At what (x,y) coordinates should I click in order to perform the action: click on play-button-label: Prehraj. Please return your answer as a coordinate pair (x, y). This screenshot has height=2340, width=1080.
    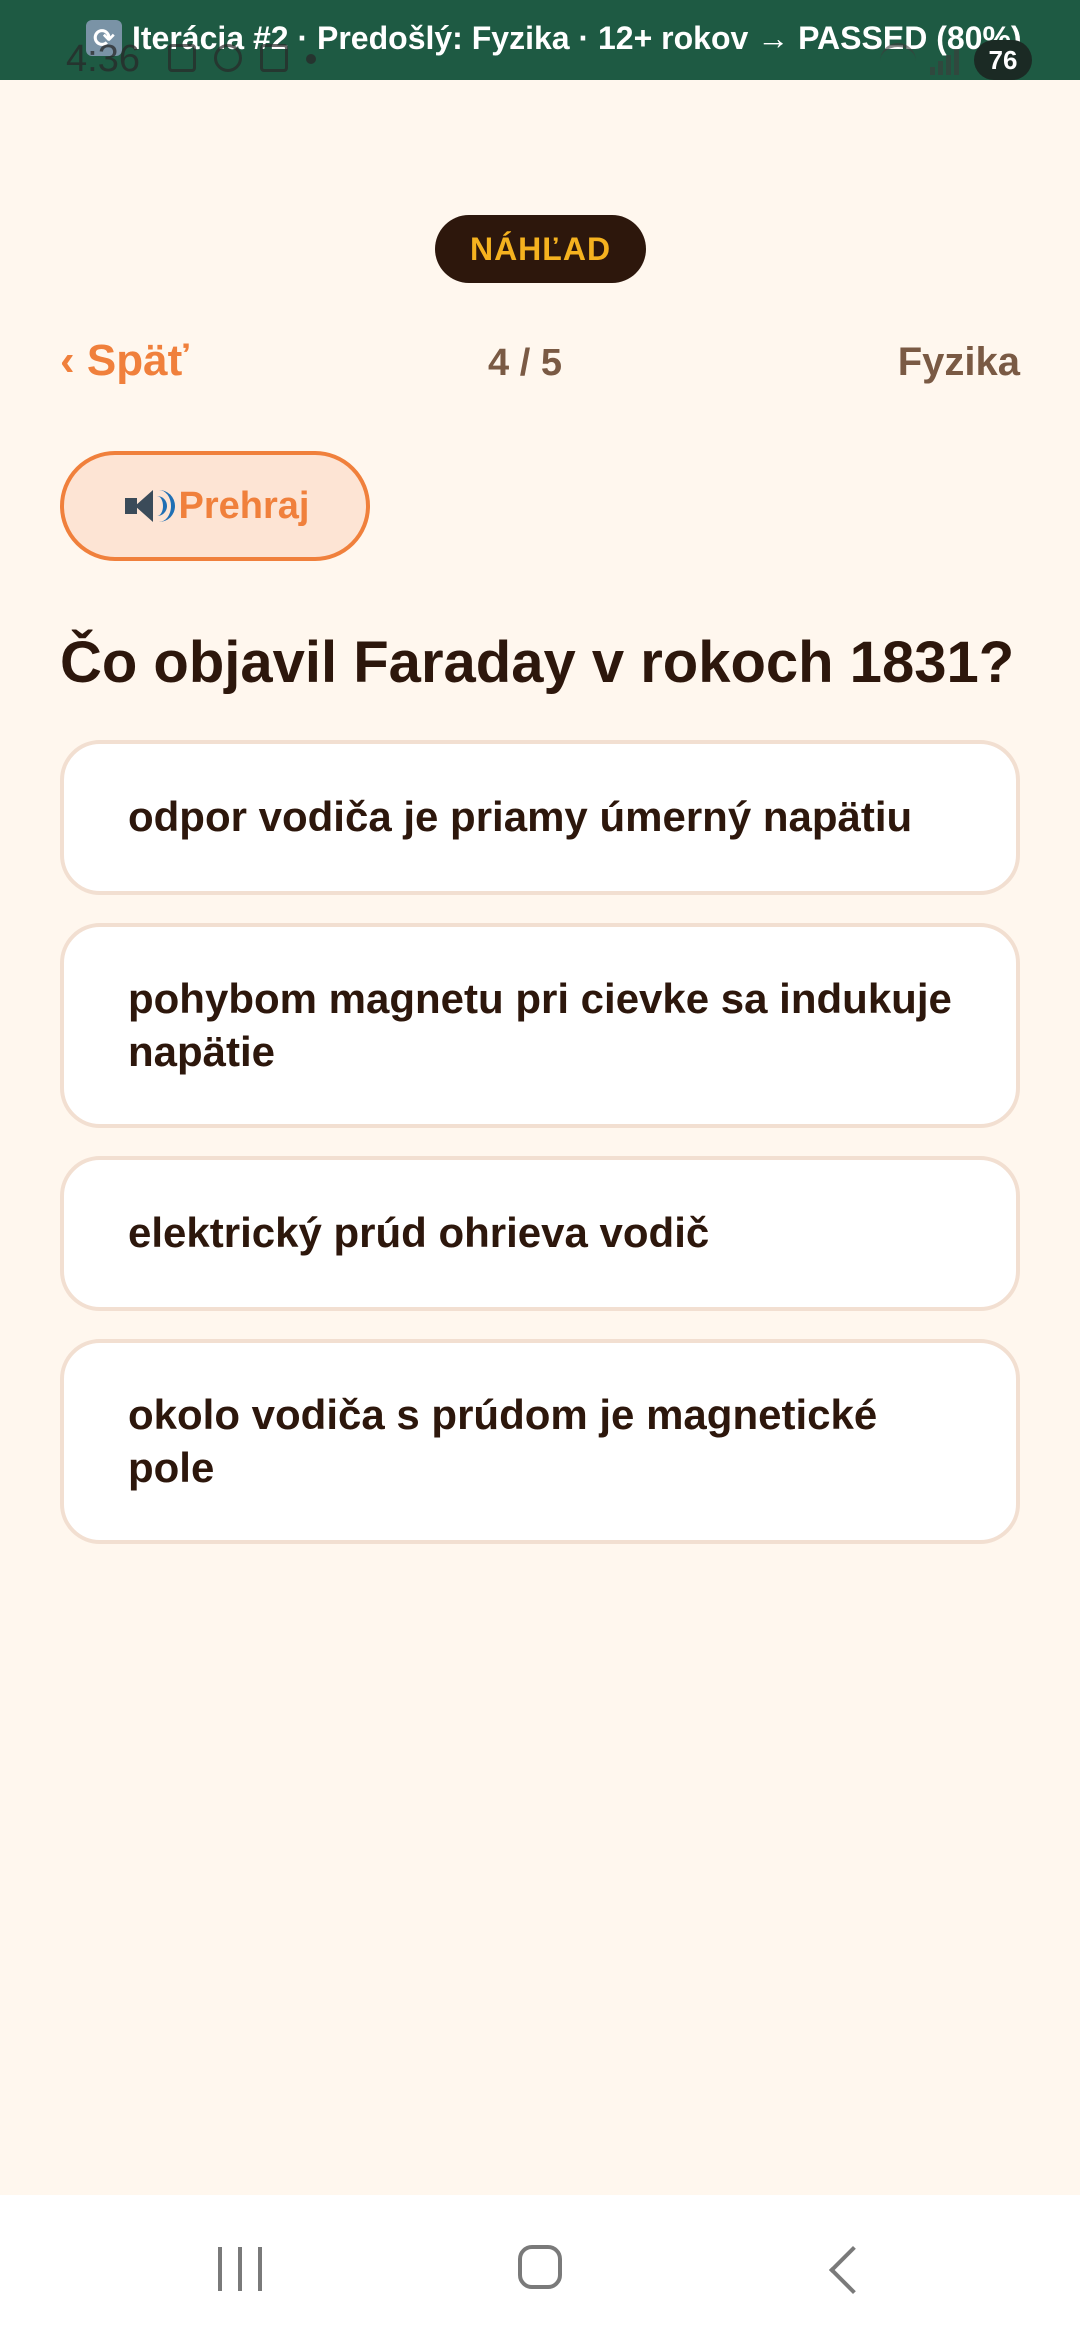
    Looking at the image, I should click on (244, 505).